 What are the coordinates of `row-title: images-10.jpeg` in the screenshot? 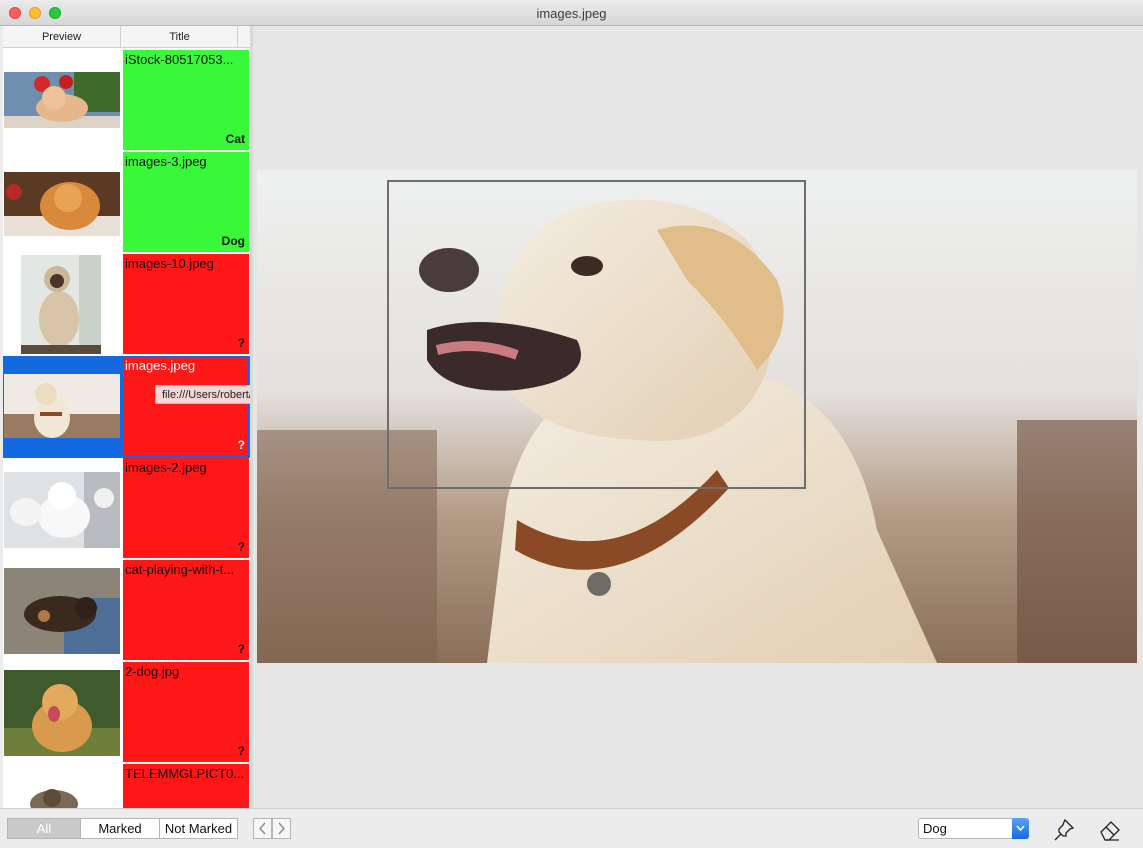 It's located at (169, 263).